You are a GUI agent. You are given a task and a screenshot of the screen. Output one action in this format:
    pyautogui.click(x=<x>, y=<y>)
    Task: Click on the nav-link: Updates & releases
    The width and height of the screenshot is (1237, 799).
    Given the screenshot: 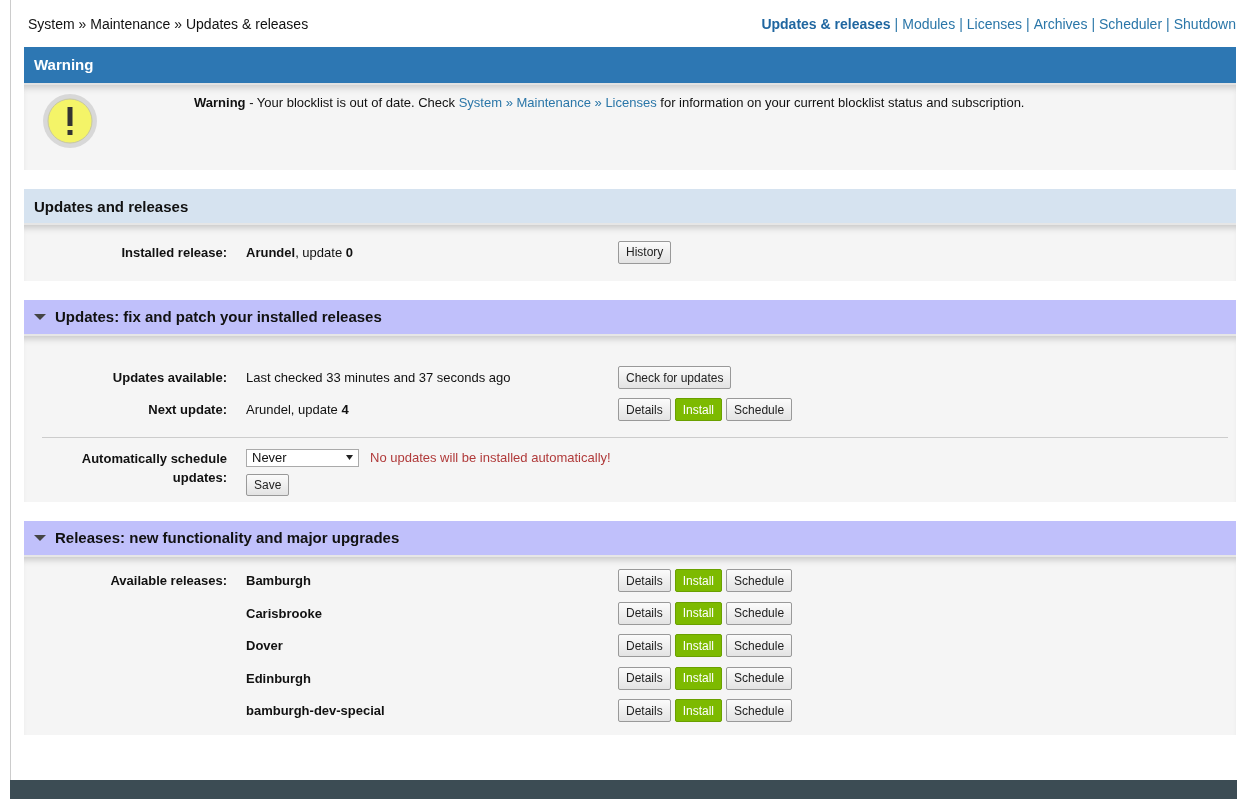 What is the action you would take?
    pyautogui.click(x=826, y=24)
    